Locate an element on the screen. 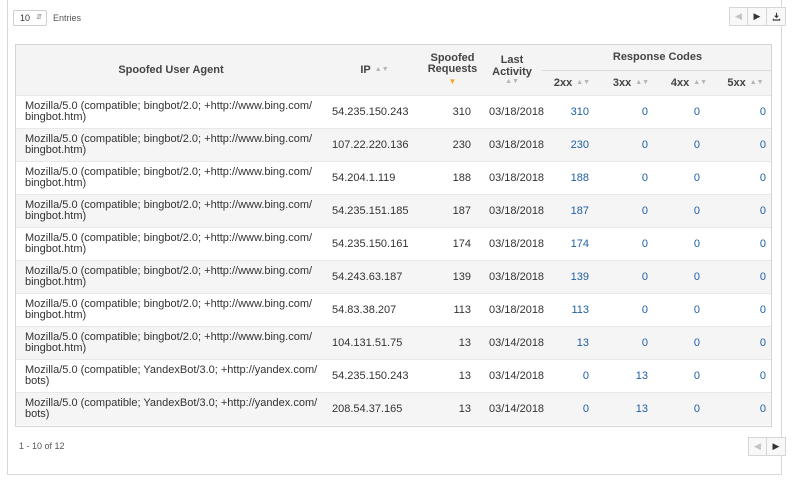 The height and width of the screenshot is (483, 800). cell-ip: 54.83.38.207 is located at coordinates (374, 309).